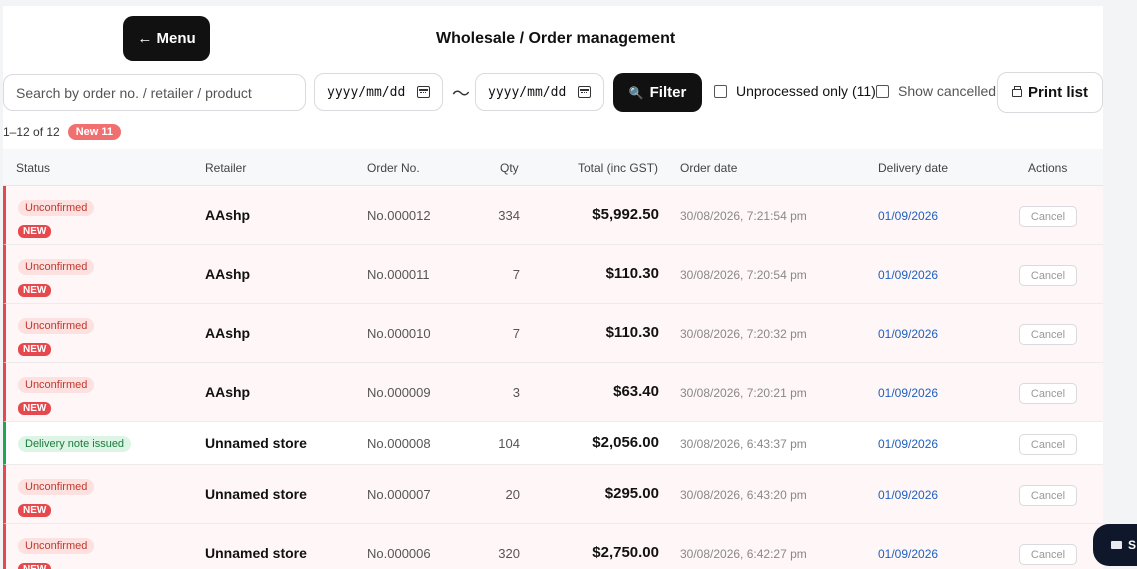 The height and width of the screenshot is (569, 1137). Describe the element at coordinates (743, 554) in the screenshot. I see `order-date: 30/08/2026, 6:42:27 pm` at that location.